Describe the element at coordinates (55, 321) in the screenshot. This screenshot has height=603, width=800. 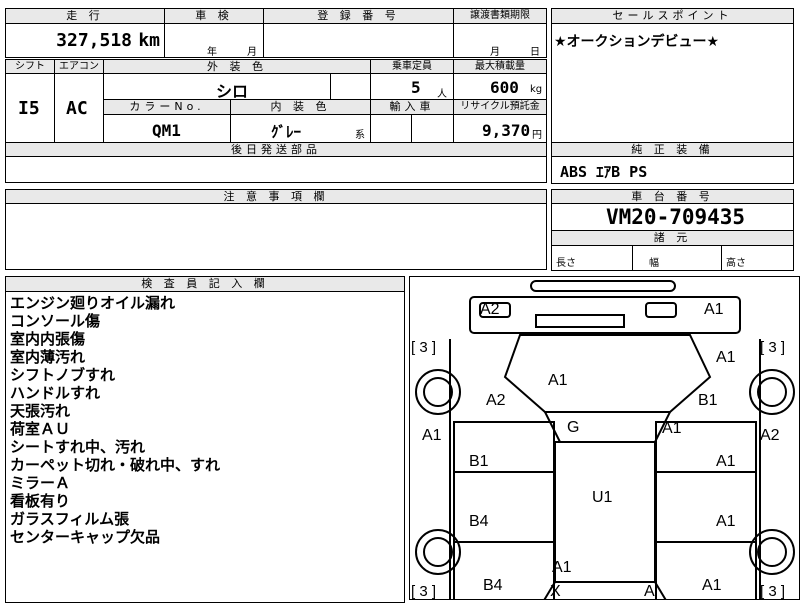
I see `inspector-note: コンソール傷` at that location.